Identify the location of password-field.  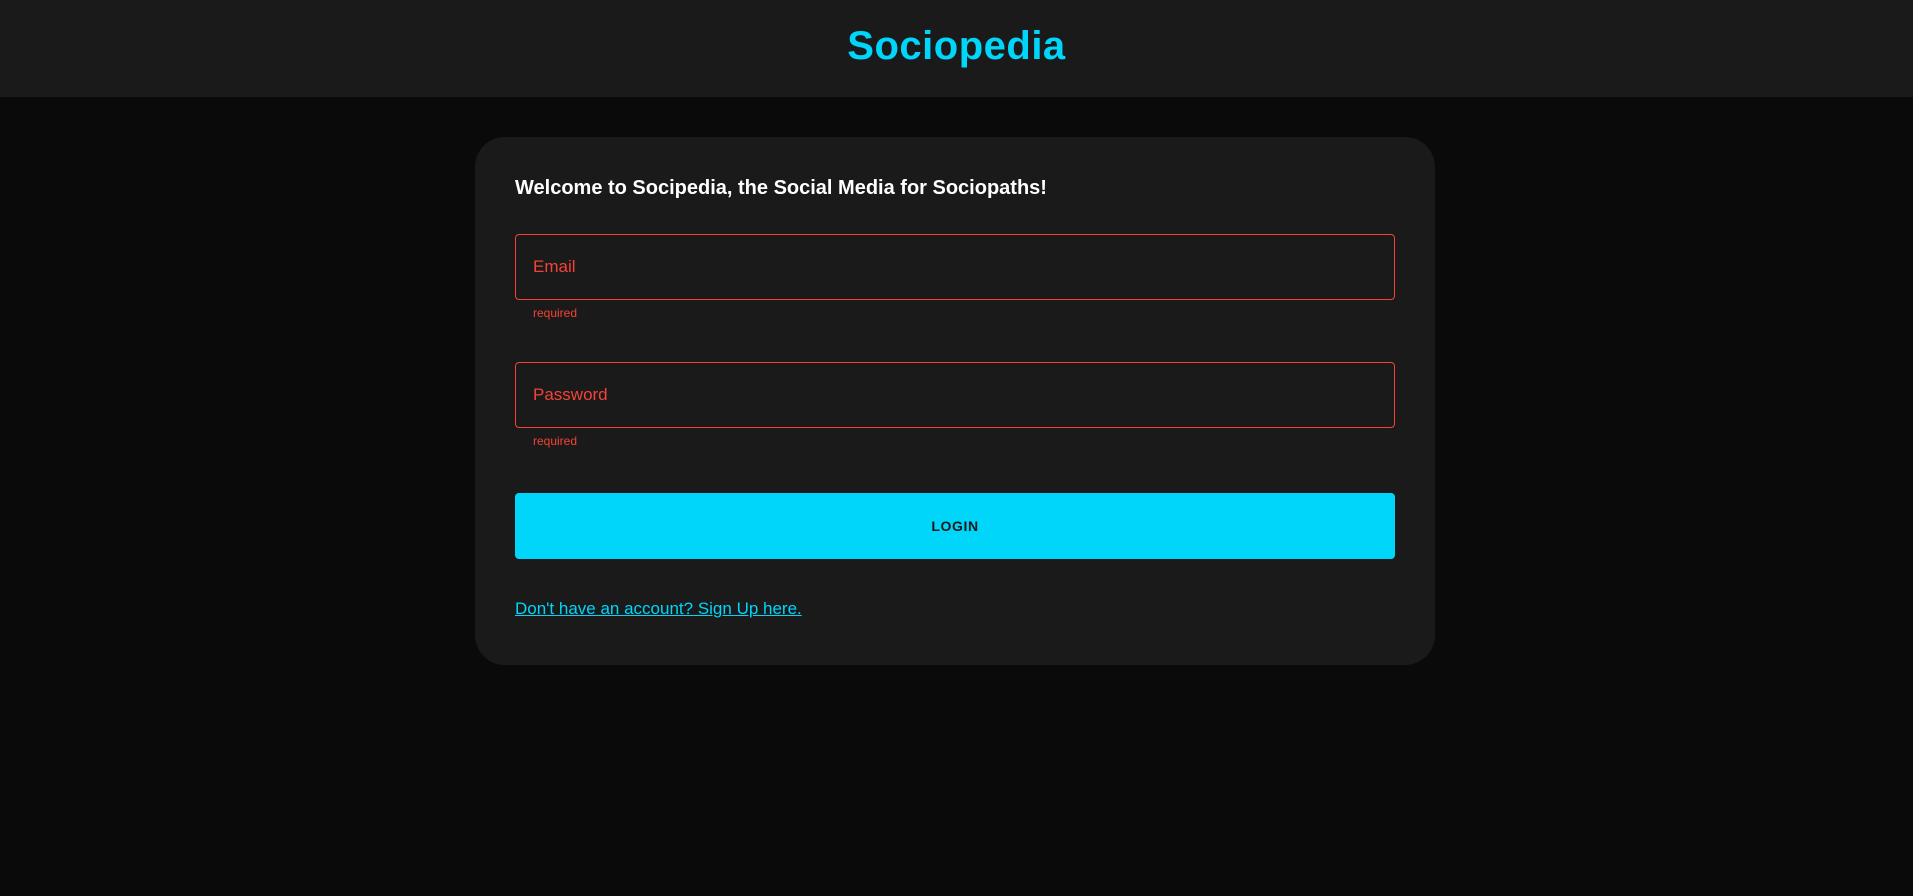
(955, 395).